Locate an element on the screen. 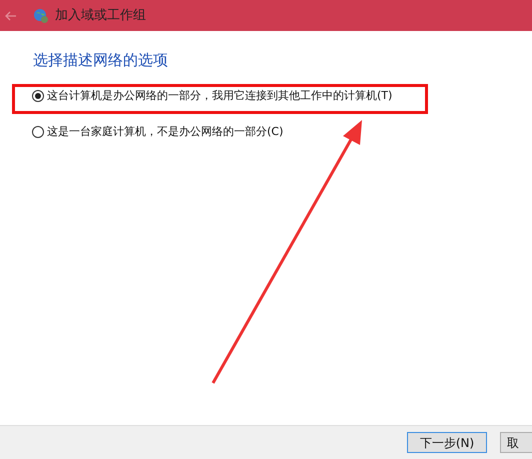  window-title: 加入域或工作组 is located at coordinates (100, 15).